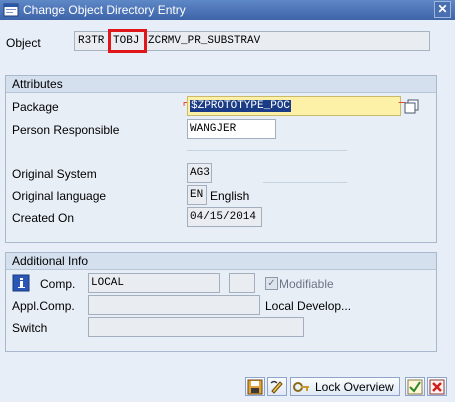 This screenshot has height=402, width=455. What do you see at coordinates (43, 218) in the screenshot?
I see `created-on-label: Created On` at bounding box center [43, 218].